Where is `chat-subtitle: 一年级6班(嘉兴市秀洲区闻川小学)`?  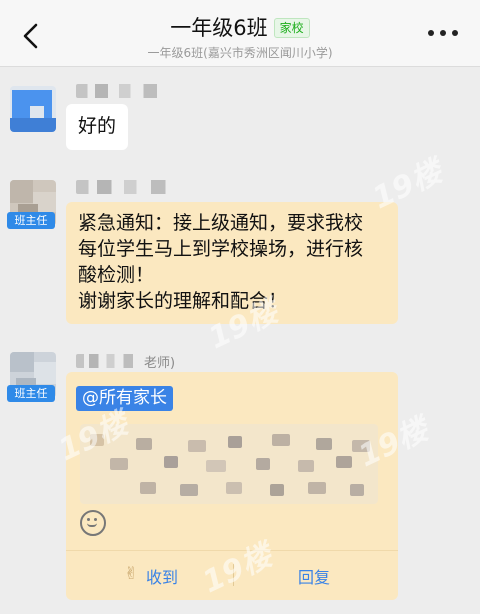
chat-subtitle: 一年级6班(嘉兴市秀洲区闻川小学) is located at coordinates (240, 53).